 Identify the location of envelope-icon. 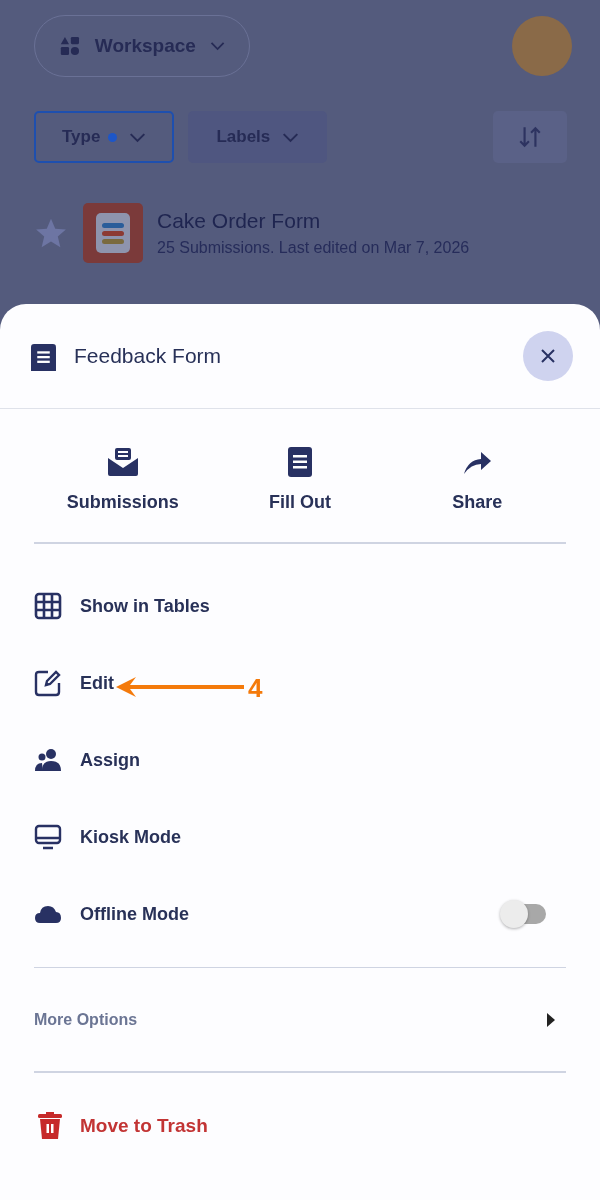
(122, 462).